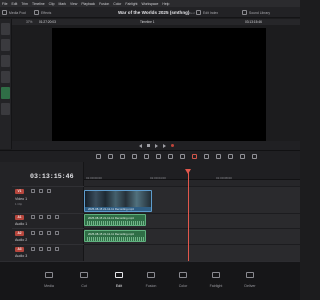 The image size is (320, 300). What do you see at coordinates (216, 281) in the screenshot?
I see `page-tab-fairlight: Fairlight` at bounding box center [216, 281].